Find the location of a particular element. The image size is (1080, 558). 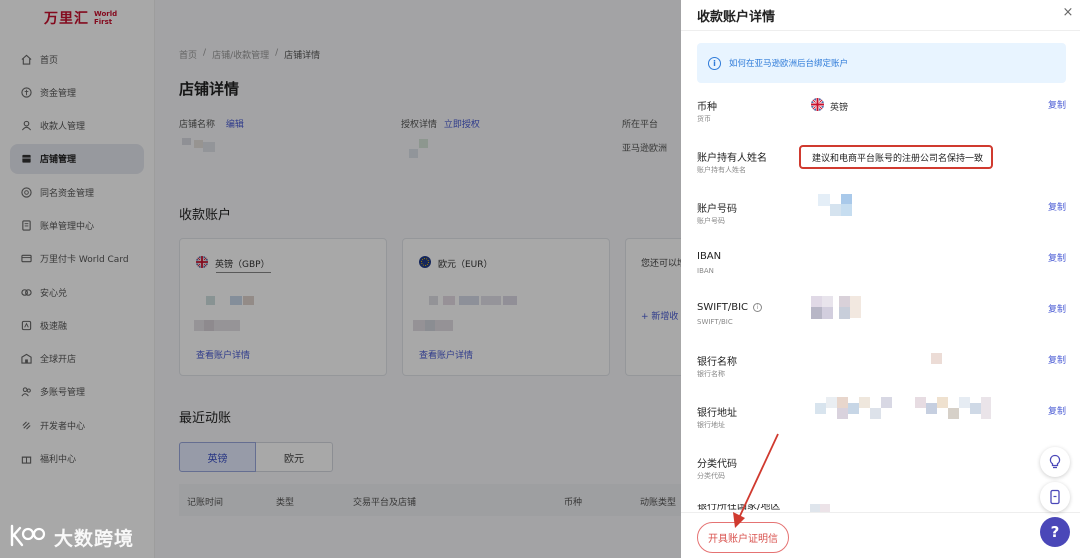

lightbulb-icon is located at coordinates (1055, 462).